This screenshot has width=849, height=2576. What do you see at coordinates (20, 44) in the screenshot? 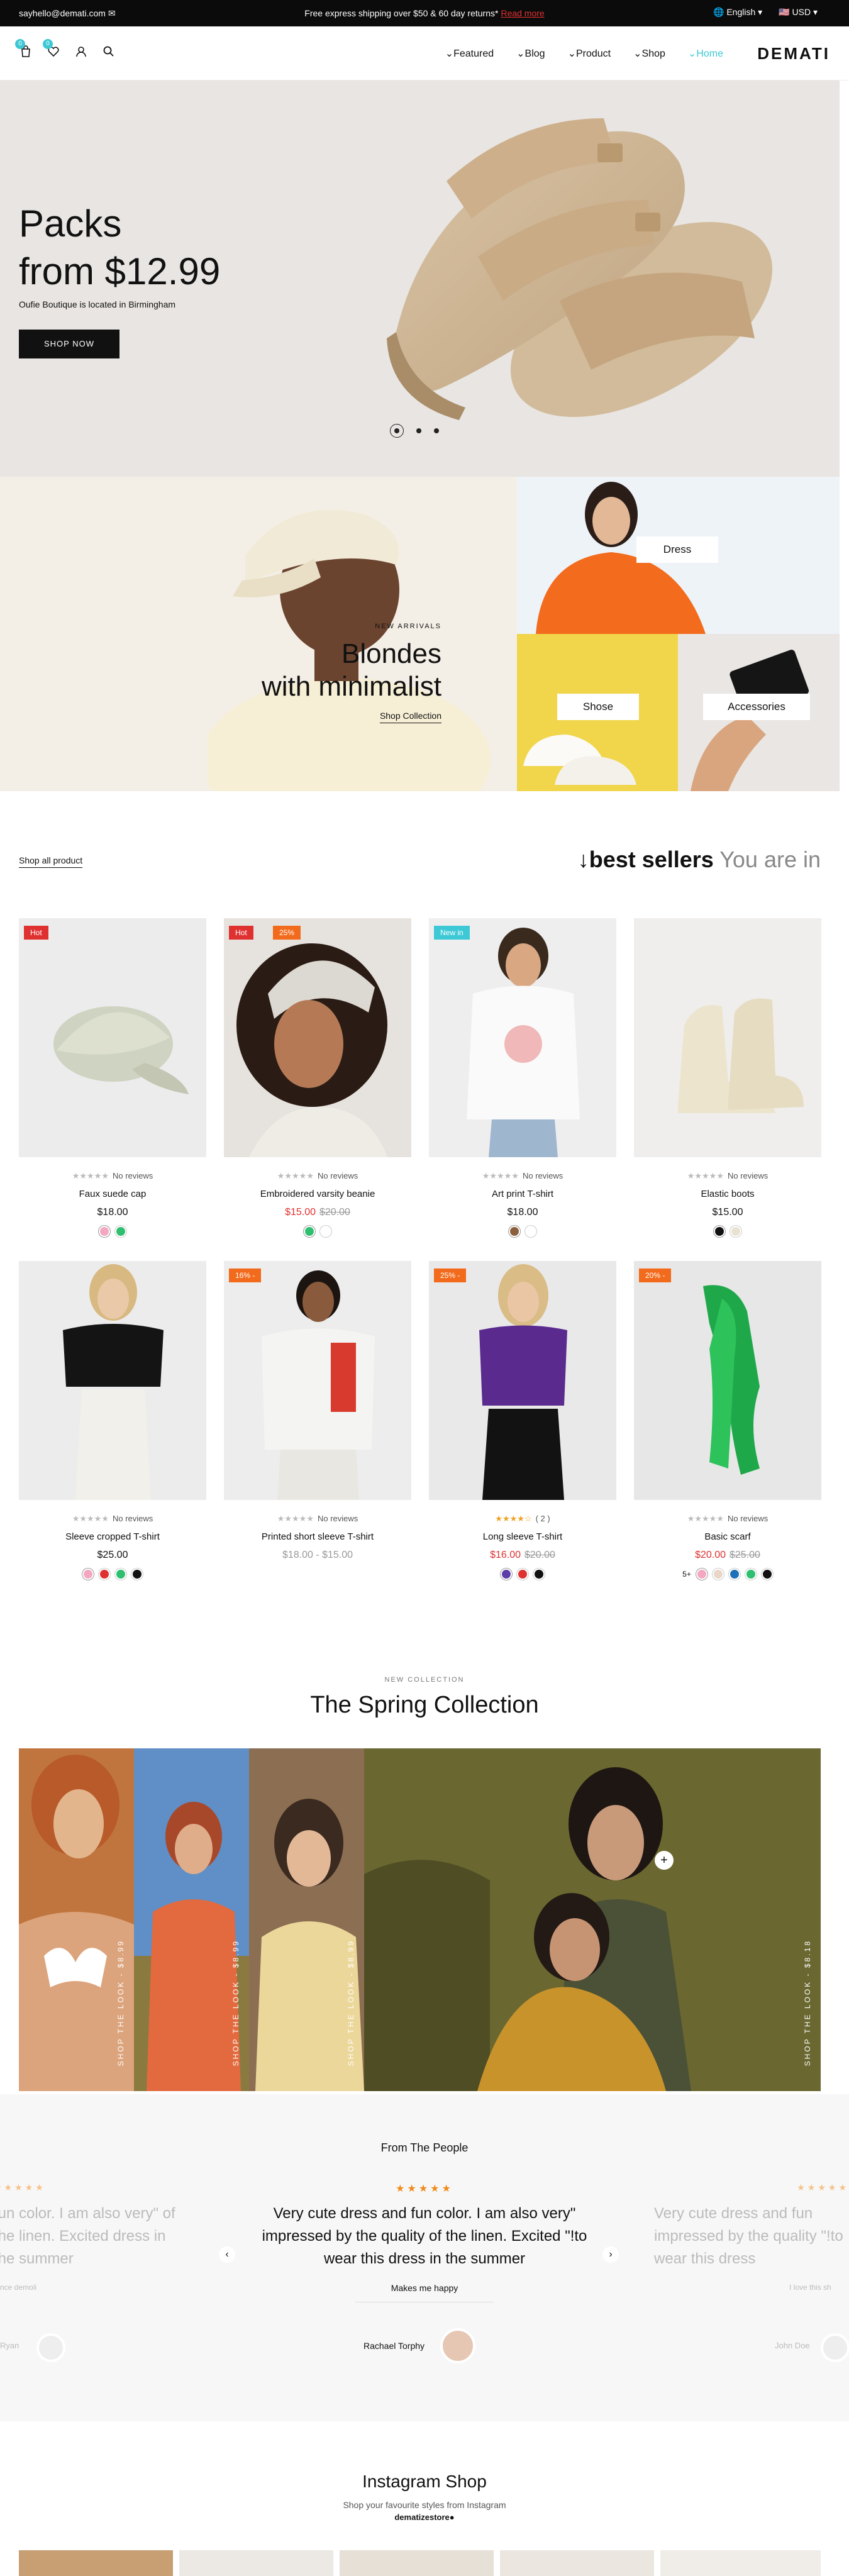
I see `cart-count-badge: 0` at bounding box center [20, 44].